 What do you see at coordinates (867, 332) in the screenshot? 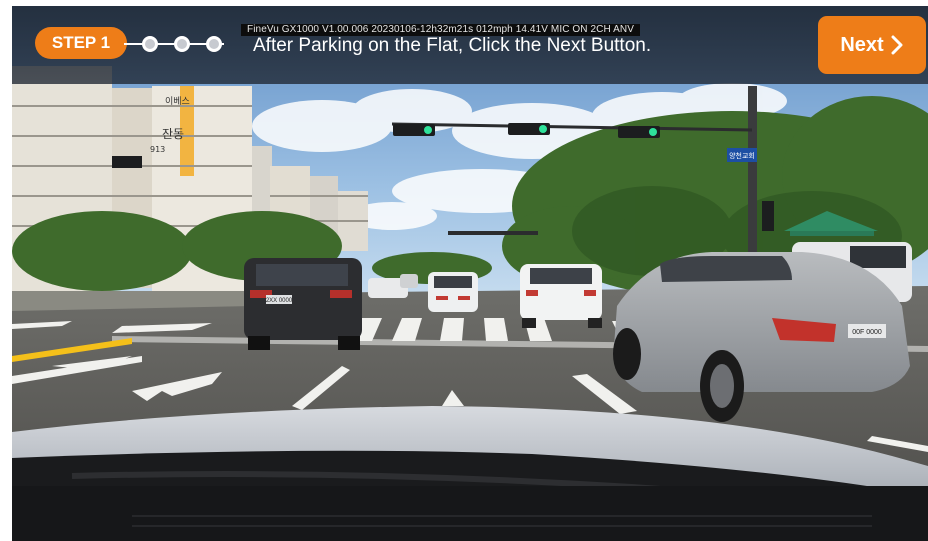
I see `plate-text-right: 00F 0000` at bounding box center [867, 332].